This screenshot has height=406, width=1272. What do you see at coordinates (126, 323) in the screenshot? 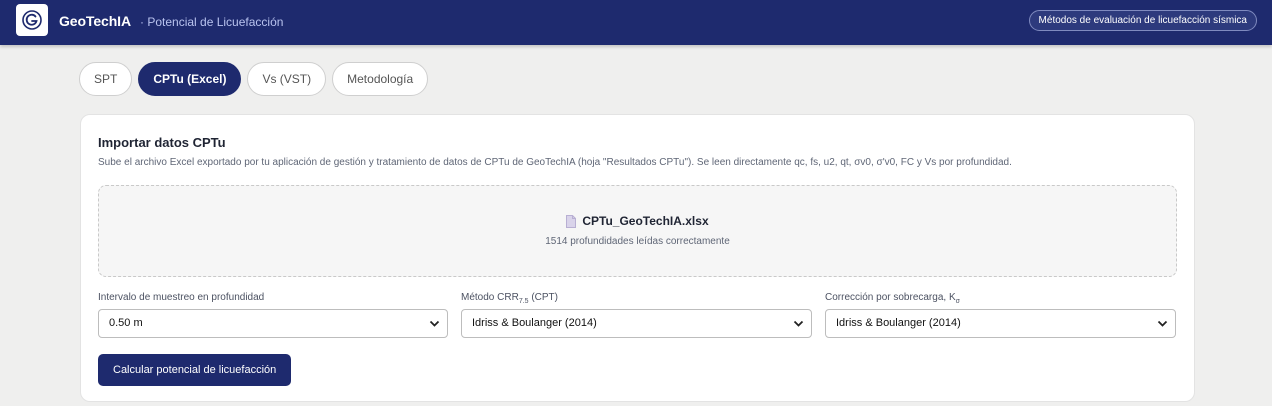
I see `interval-select-value: 0.50 m` at bounding box center [126, 323].